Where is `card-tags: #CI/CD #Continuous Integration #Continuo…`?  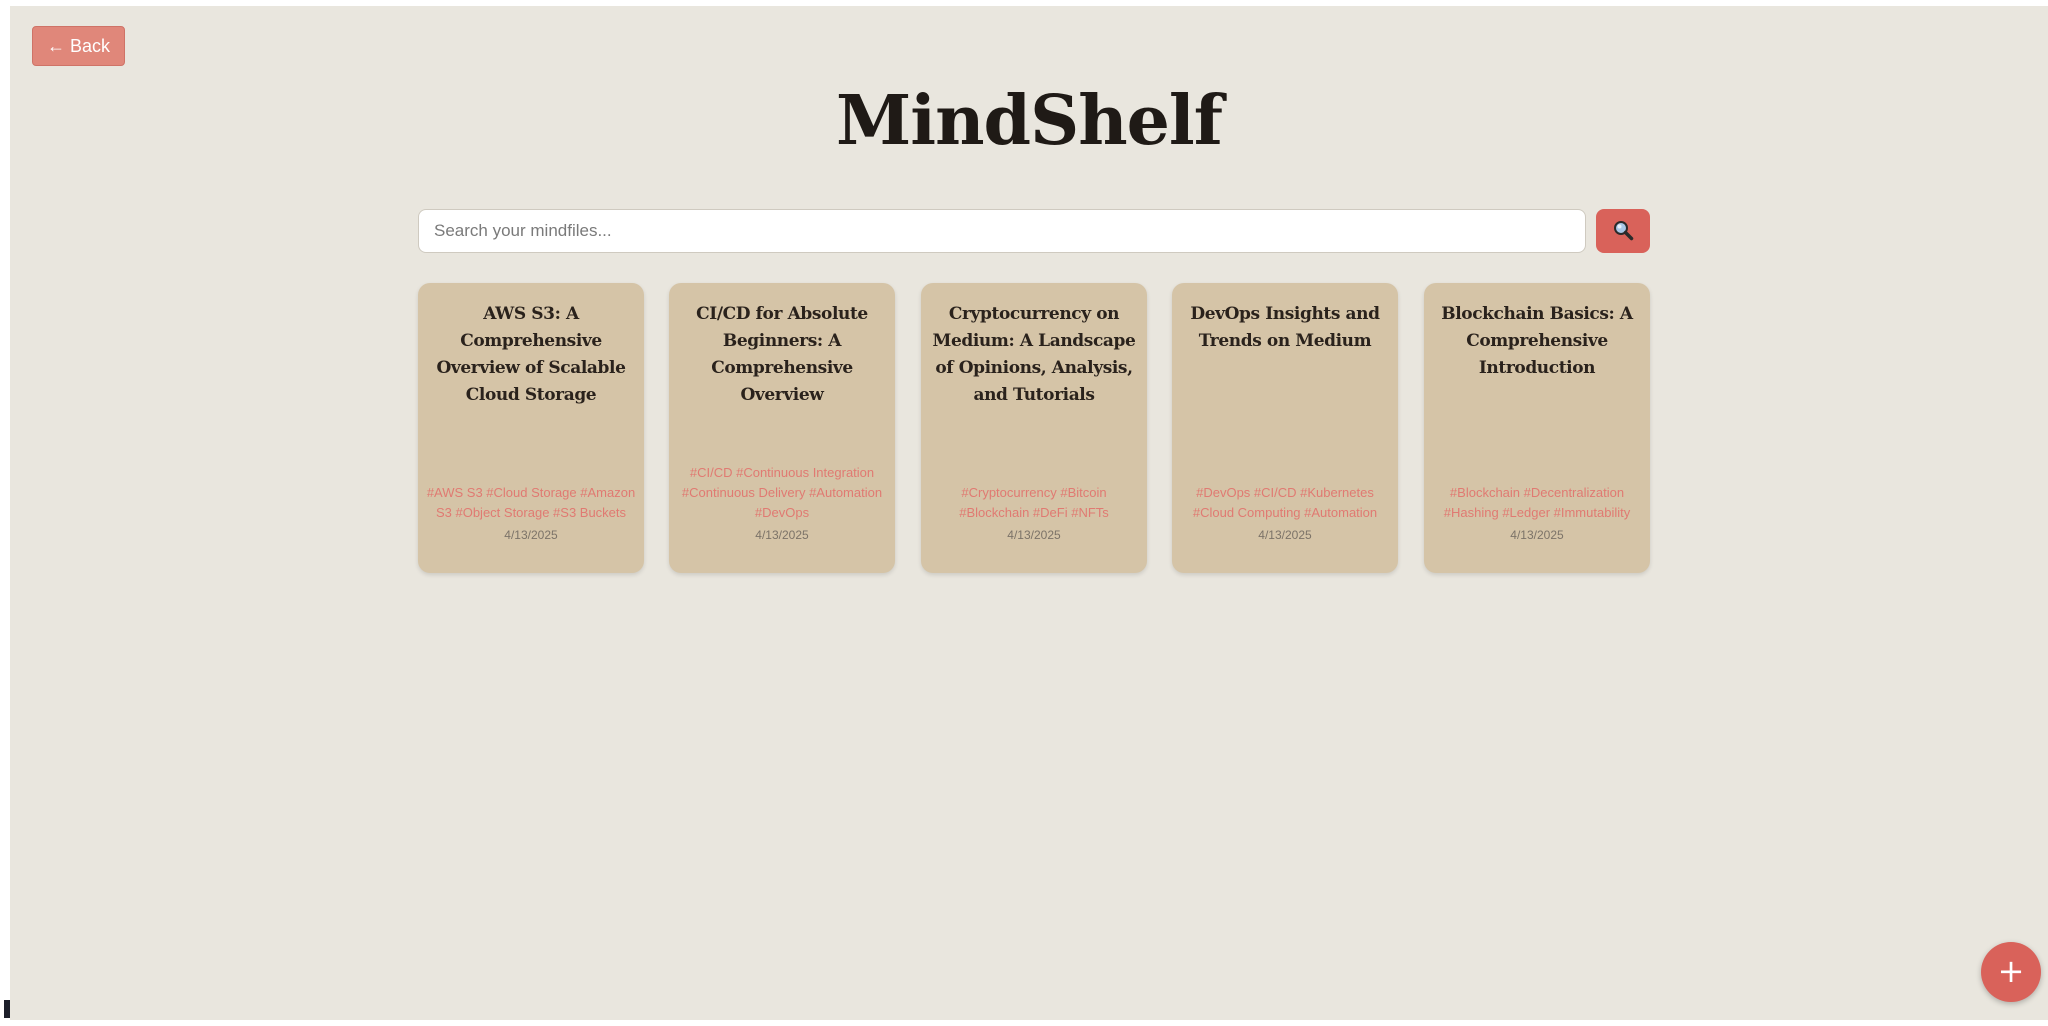 card-tags: #CI/CD #Continuous Integration #Continuo… is located at coordinates (782, 492).